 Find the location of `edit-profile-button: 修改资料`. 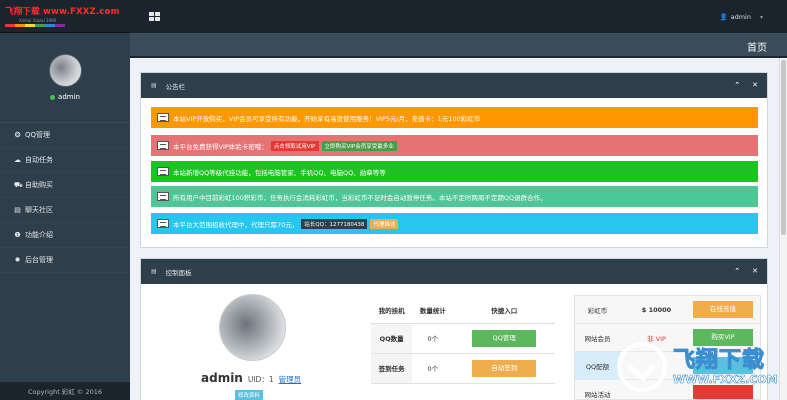

edit-profile-button: 修改资料 is located at coordinates (249, 395).